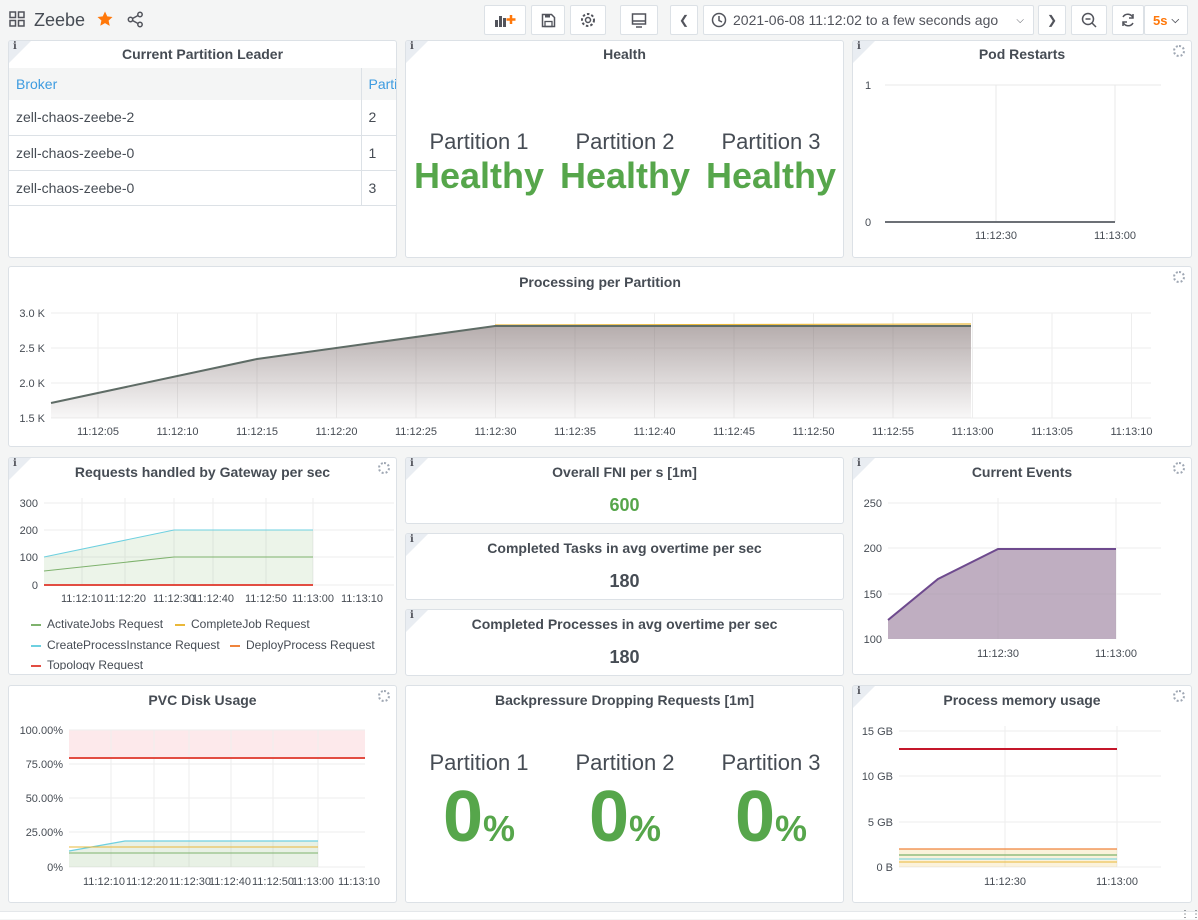  I want to click on stat-value: 180, so click(624, 657).